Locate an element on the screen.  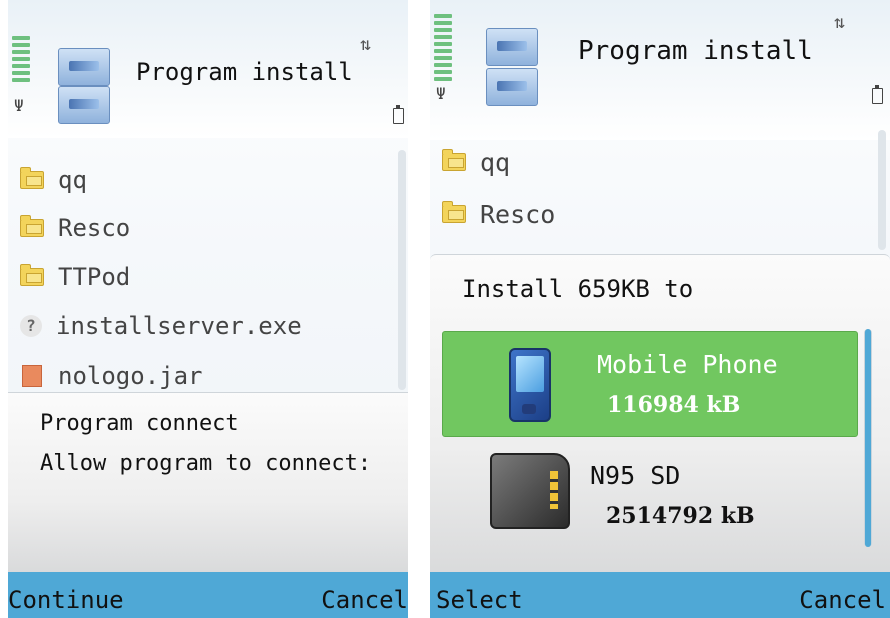
unknown-file-icon: ? is located at coordinates (31, 326).